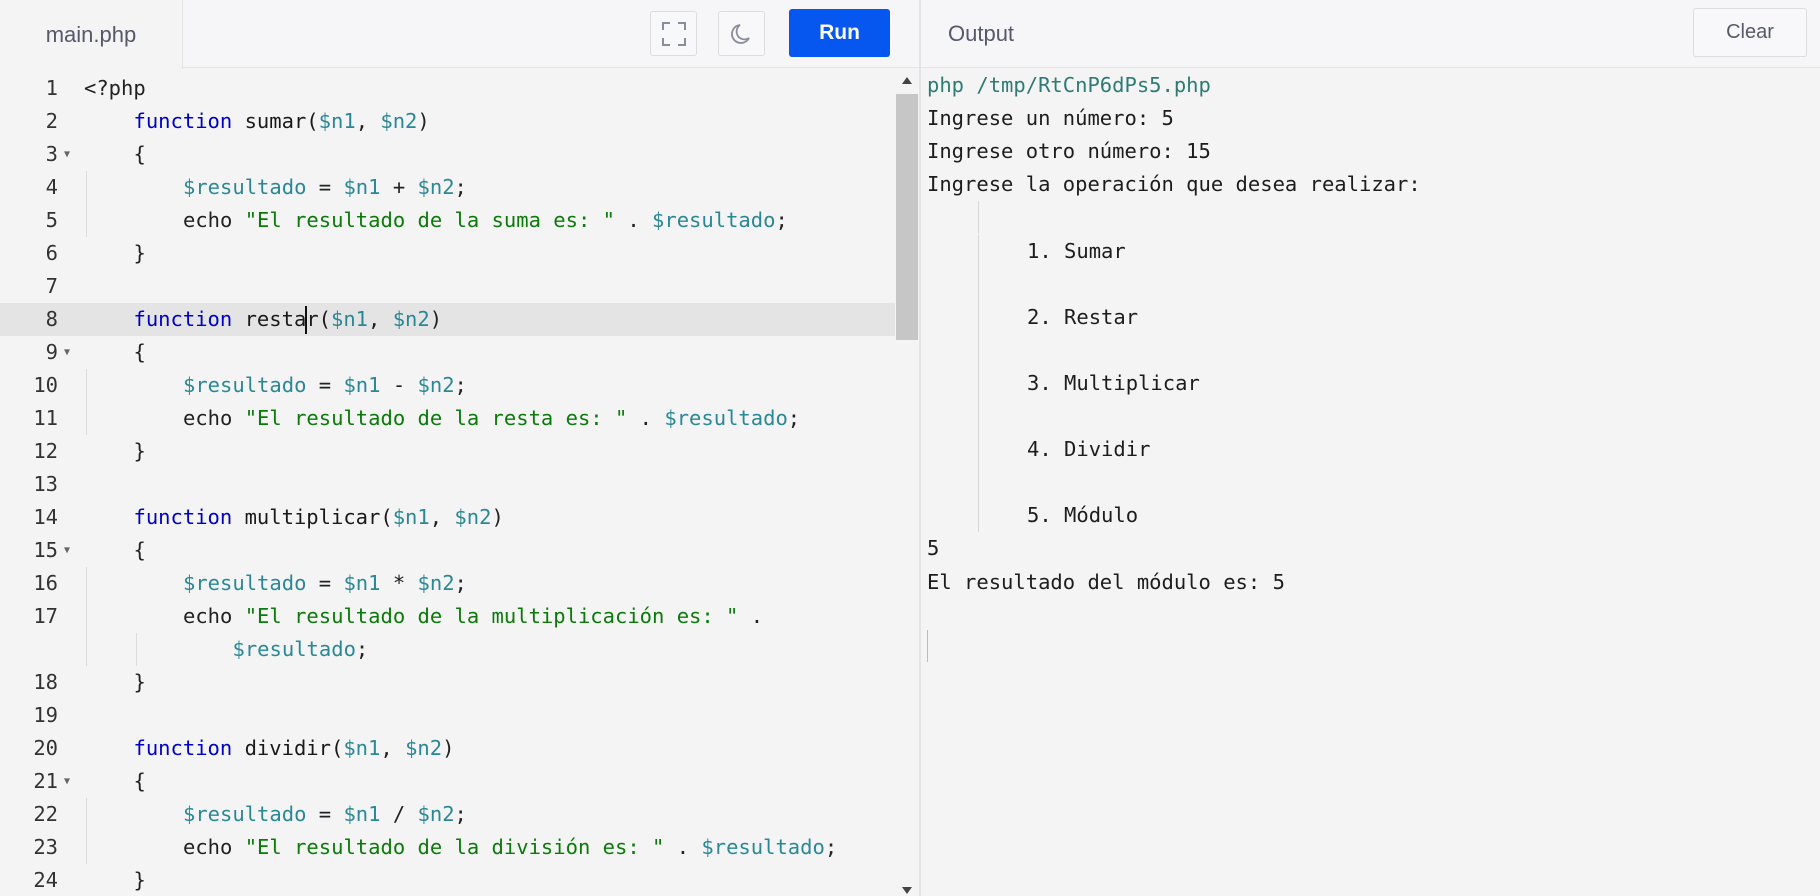 This screenshot has height=896, width=1820. I want to click on code-line-3: 3 ▼ {, so click(447, 154).